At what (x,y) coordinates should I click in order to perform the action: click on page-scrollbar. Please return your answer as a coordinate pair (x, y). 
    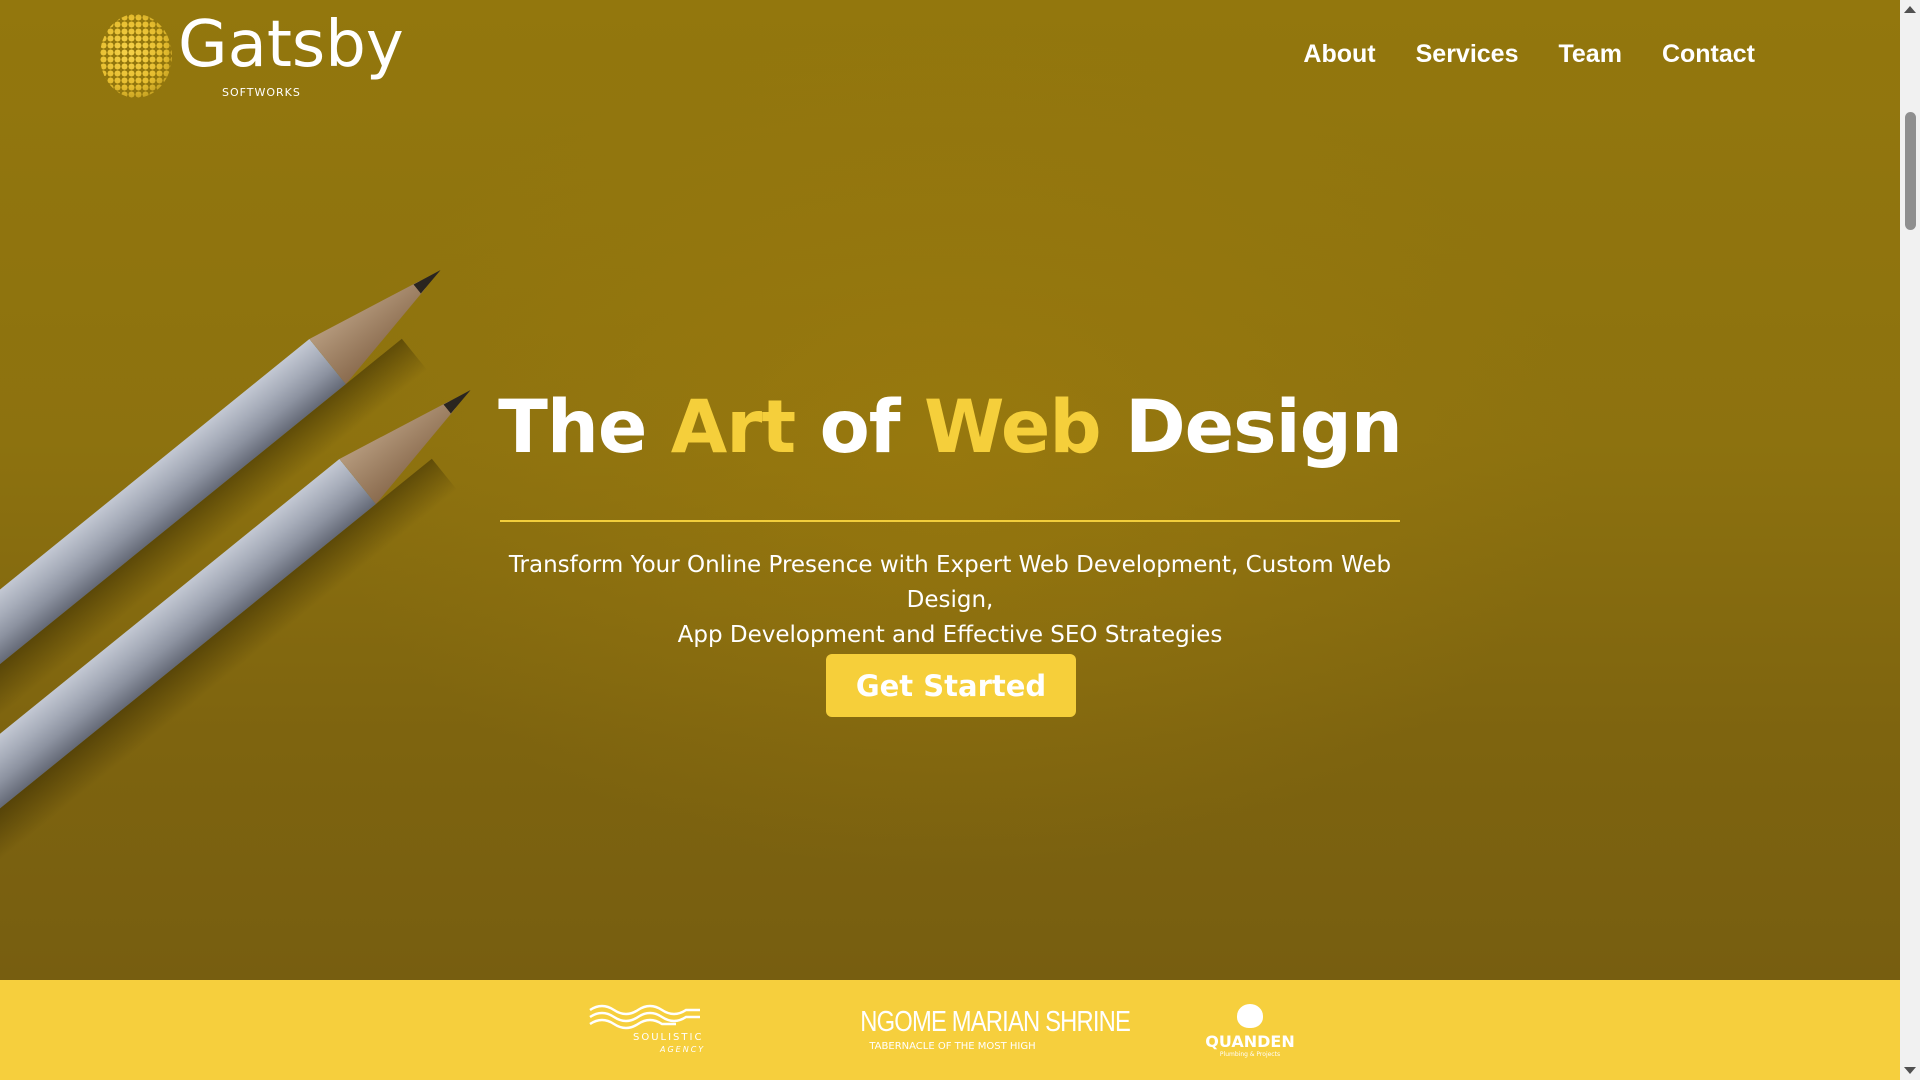
    Looking at the image, I should click on (1910, 540).